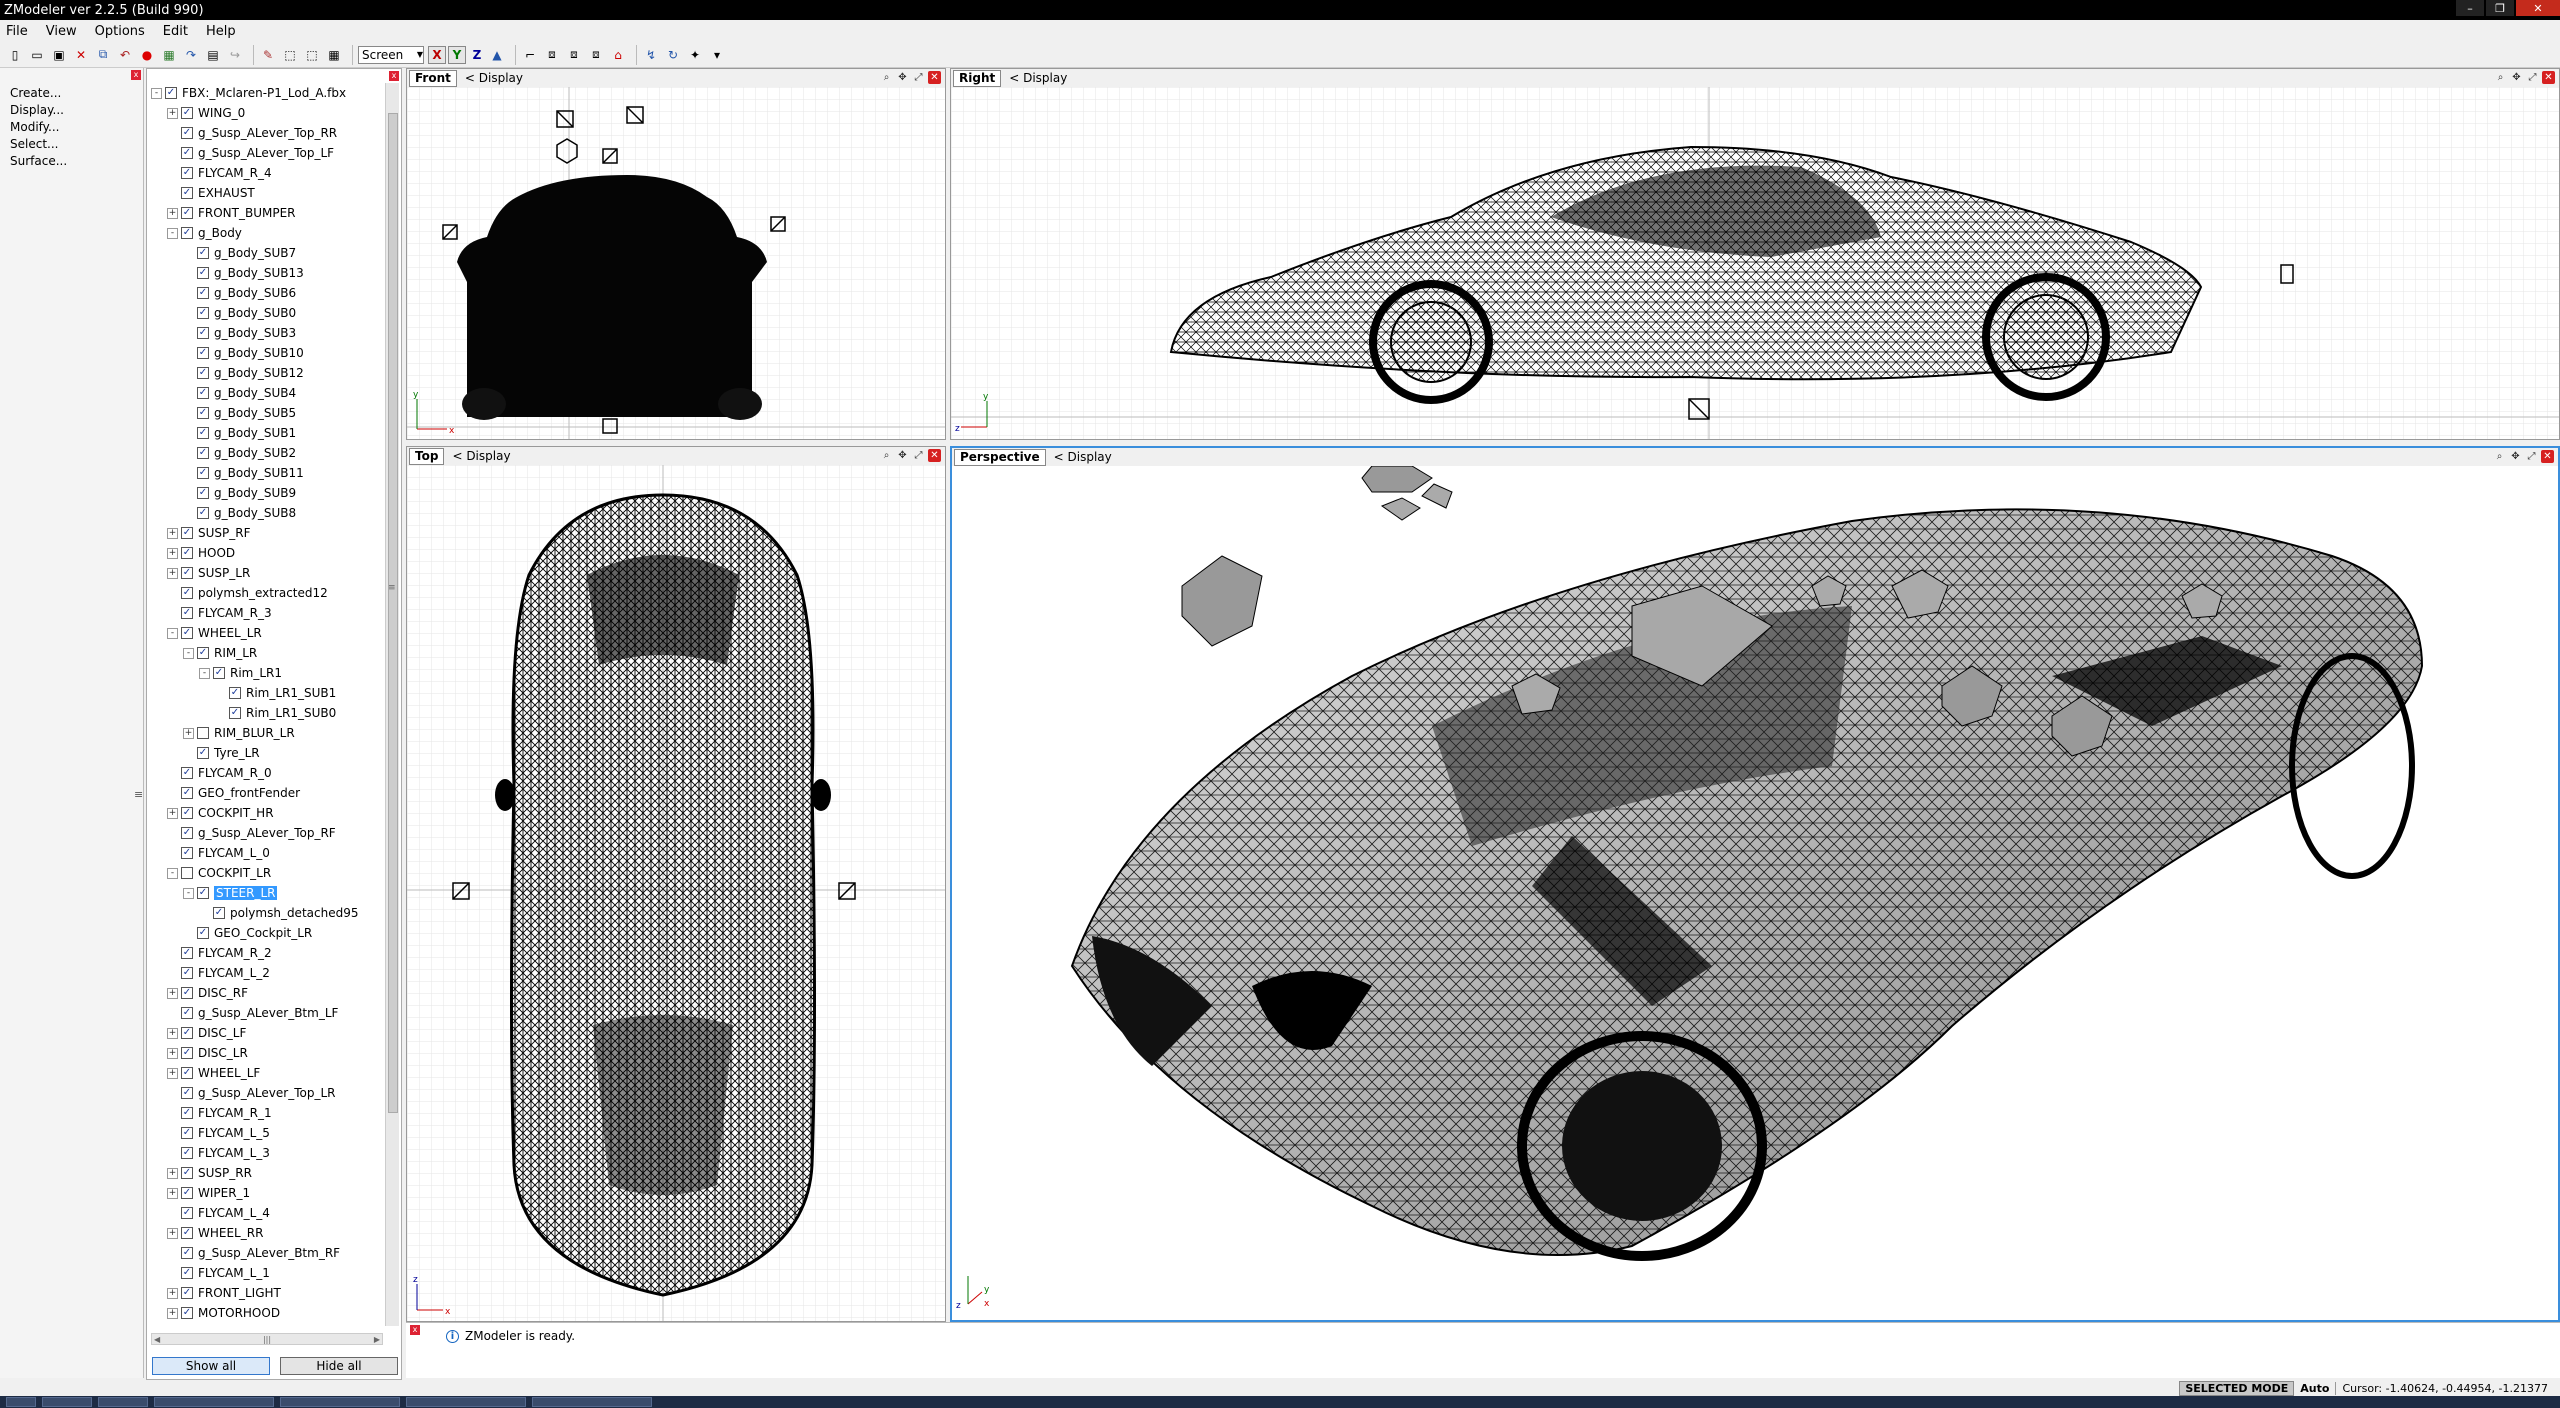 This screenshot has height=1408, width=2560. What do you see at coordinates (530, 55) in the screenshot?
I see `transform-icon: ⌐` at bounding box center [530, 55].